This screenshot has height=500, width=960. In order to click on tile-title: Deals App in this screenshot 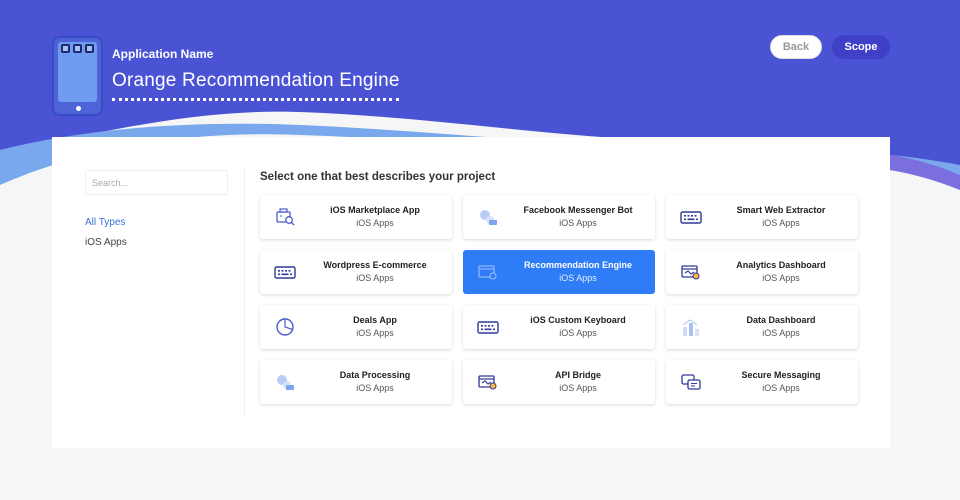, I will do `click(375, 320)`.